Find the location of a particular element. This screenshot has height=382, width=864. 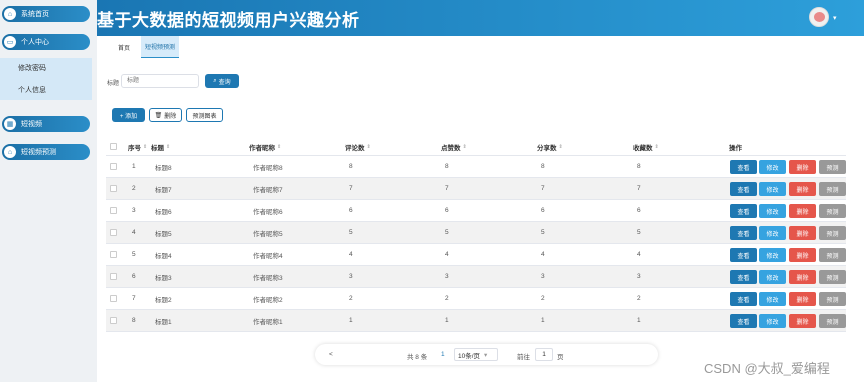

column-header-label: 标题 is located at coordinates (157, 148).